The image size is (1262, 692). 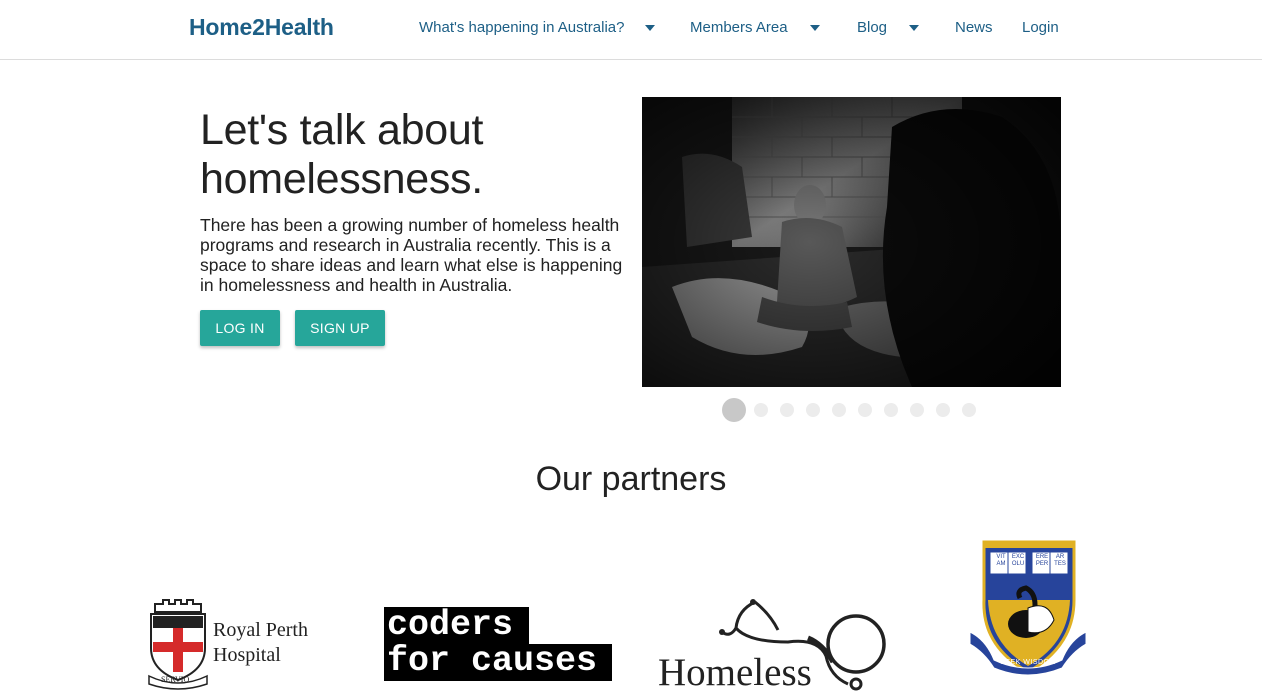 What do you see at coordinates (342, 130) in the screenshot?
I see `hero-title-line1: Let's talk about` at bounding box center [342, 130].